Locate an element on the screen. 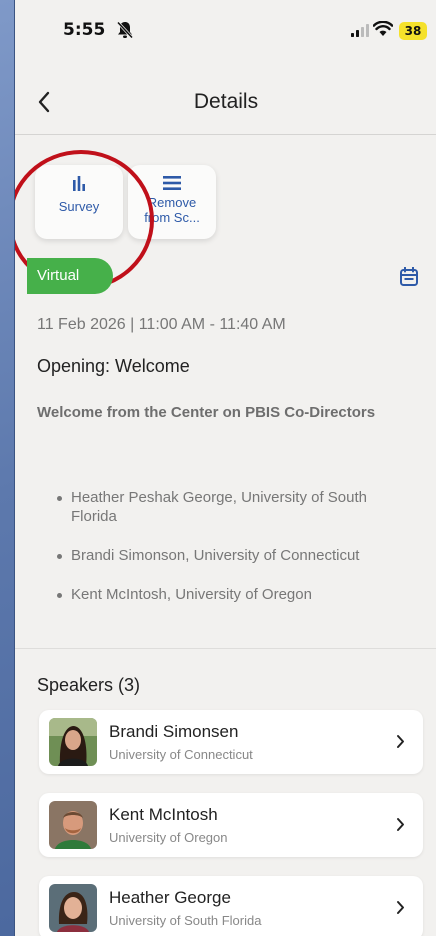  speakers-heading: Speakers (3) is located at coordinates (89, 685).